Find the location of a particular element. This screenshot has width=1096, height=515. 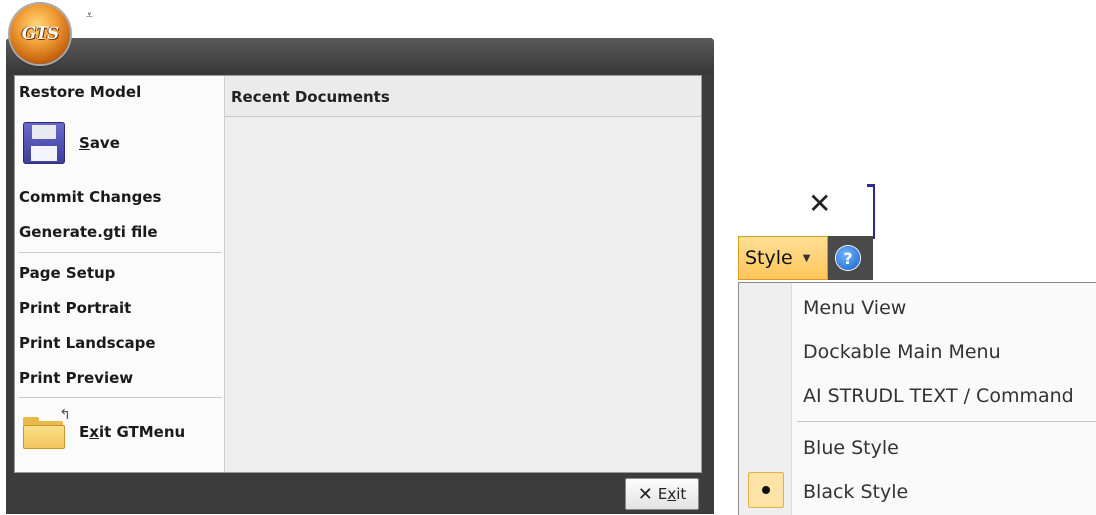

menu-item-restore-model: Restore Model is located at coordinates (80, 92).